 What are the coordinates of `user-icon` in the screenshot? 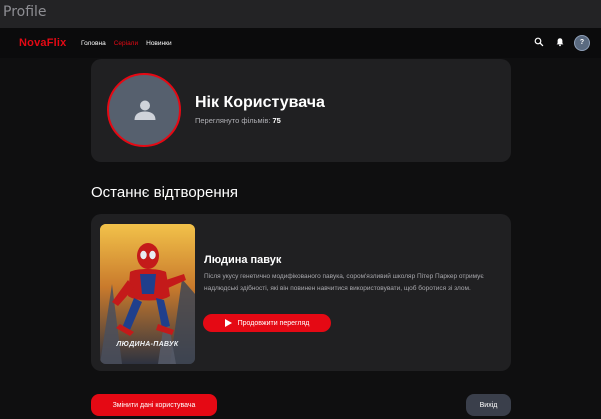 It's located at (145, 110).